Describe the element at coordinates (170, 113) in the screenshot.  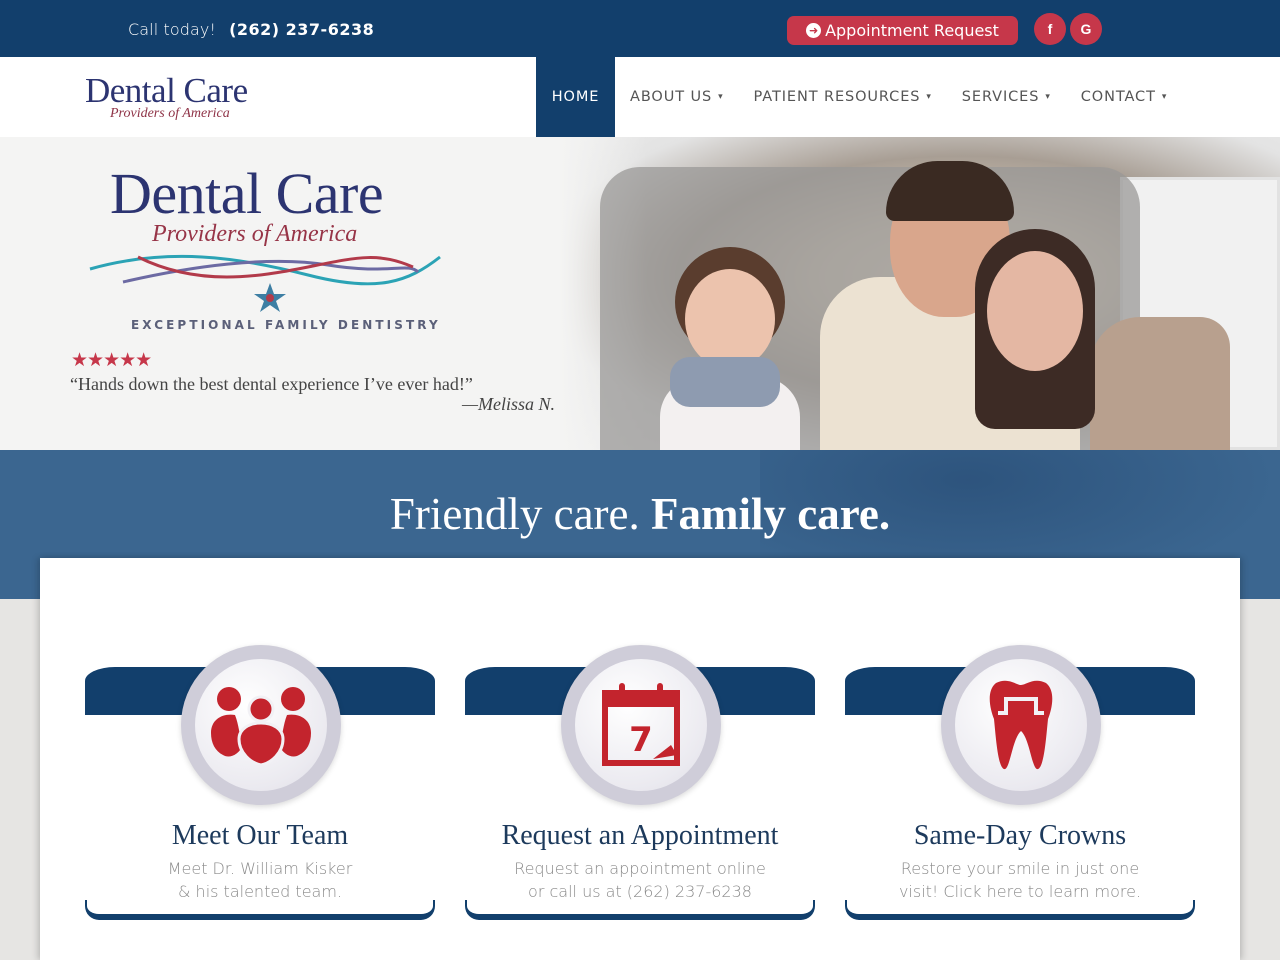
I see `logo-subtitle: Providers of America` at that location.